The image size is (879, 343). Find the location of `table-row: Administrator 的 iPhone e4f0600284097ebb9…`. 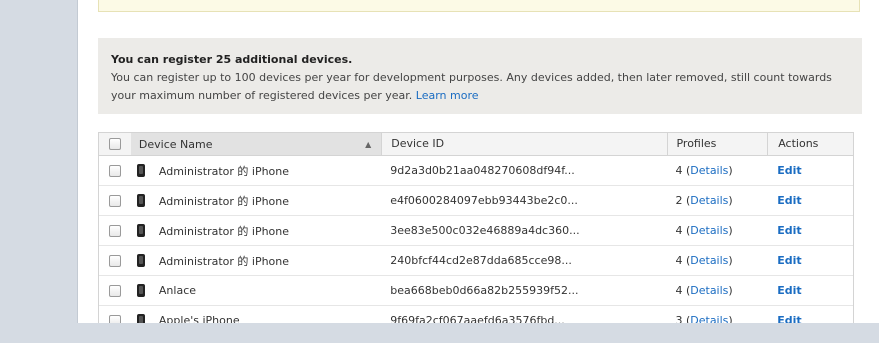

table-row: Administrator 的 iPhone e4f0600284097ebb9… is located at coordinates (476, 201).